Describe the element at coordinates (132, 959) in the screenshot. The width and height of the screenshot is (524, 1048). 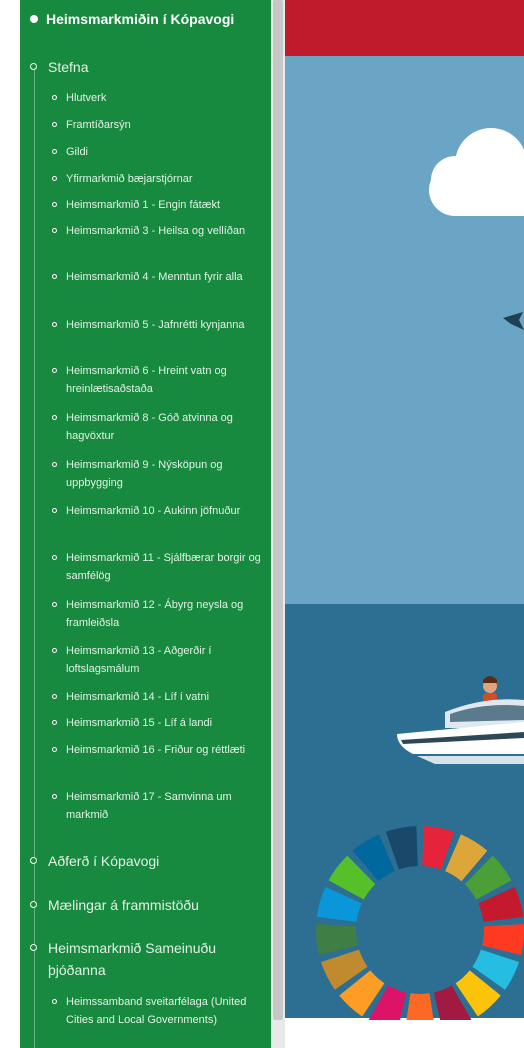
I see `nav-item-label: Heimsmarkmið Sameinuðu þjóðanna` at that location.